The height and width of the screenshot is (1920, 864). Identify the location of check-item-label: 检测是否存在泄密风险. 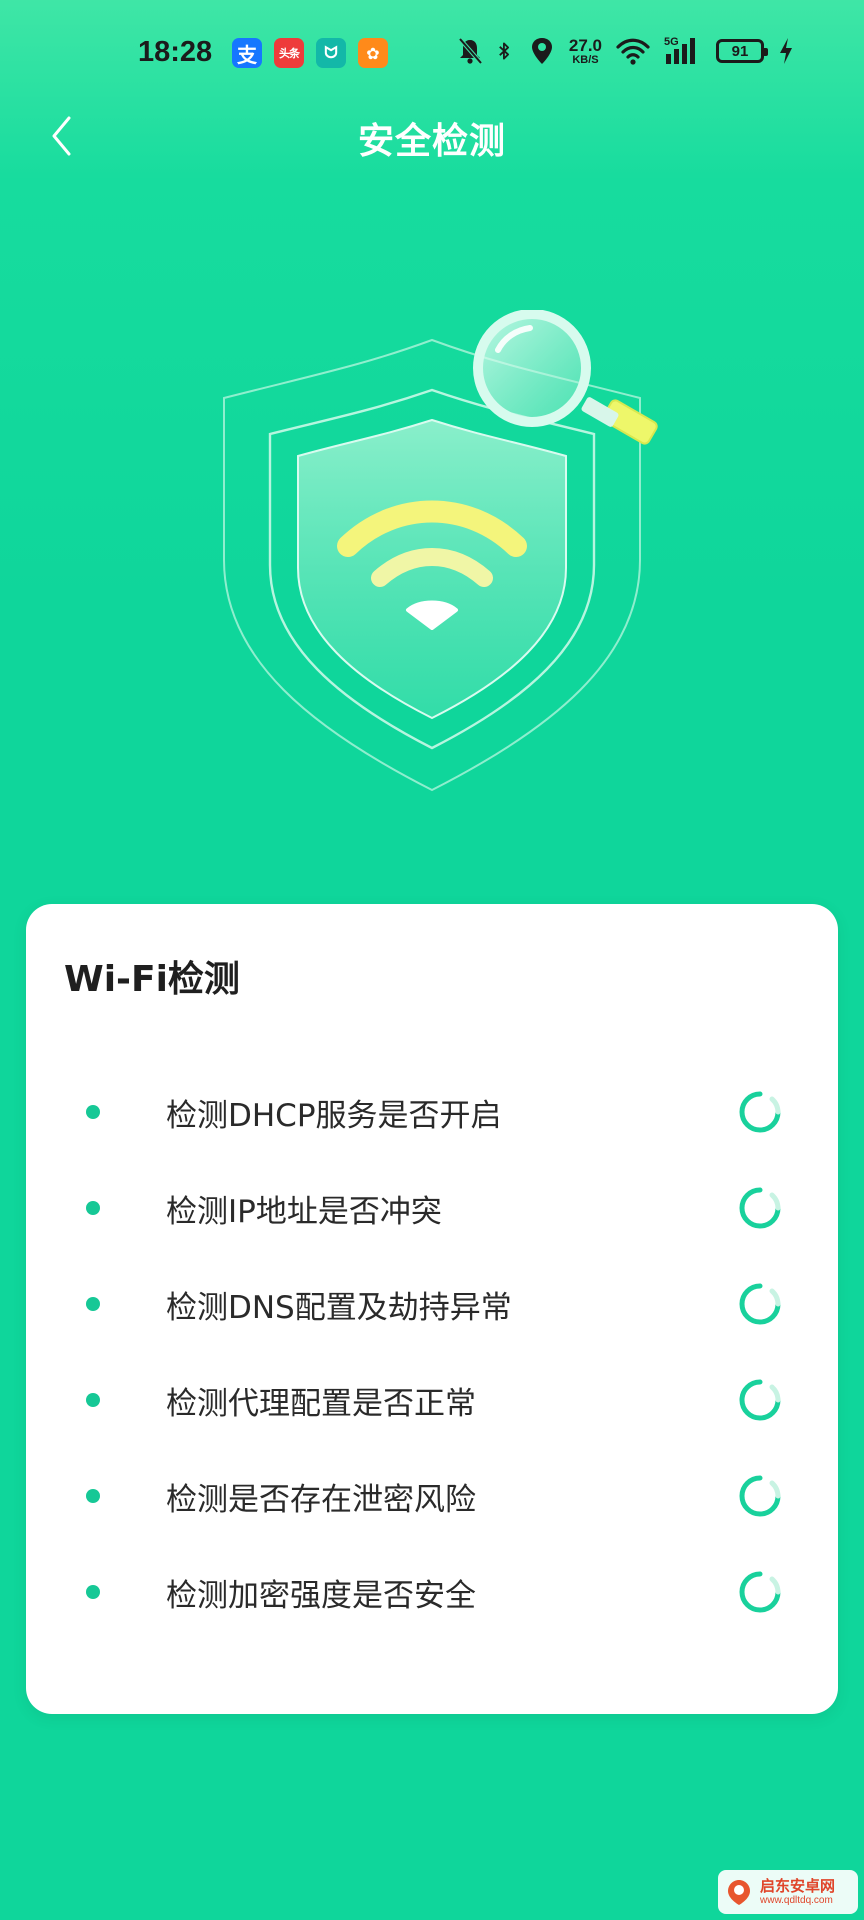
(321, 1499).